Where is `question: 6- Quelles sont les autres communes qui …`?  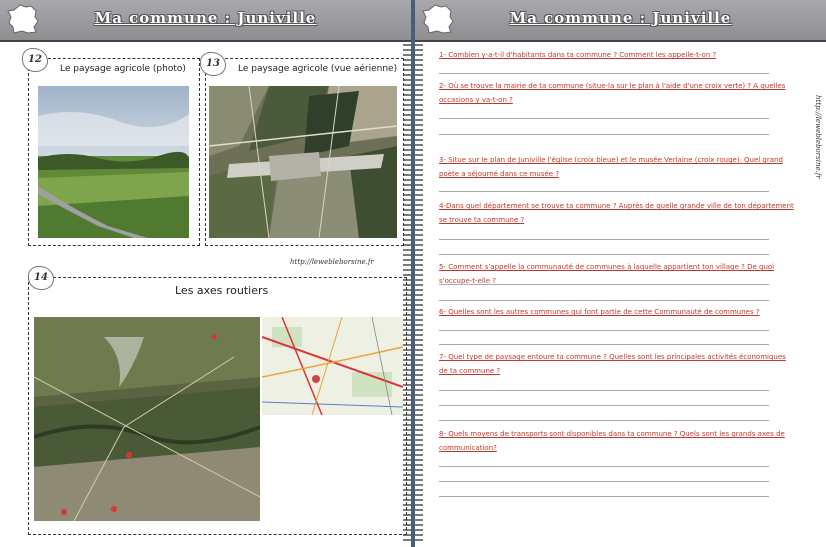
question: 6- Quelles sont les autres communes qui … is located at coordinates (599, 312).